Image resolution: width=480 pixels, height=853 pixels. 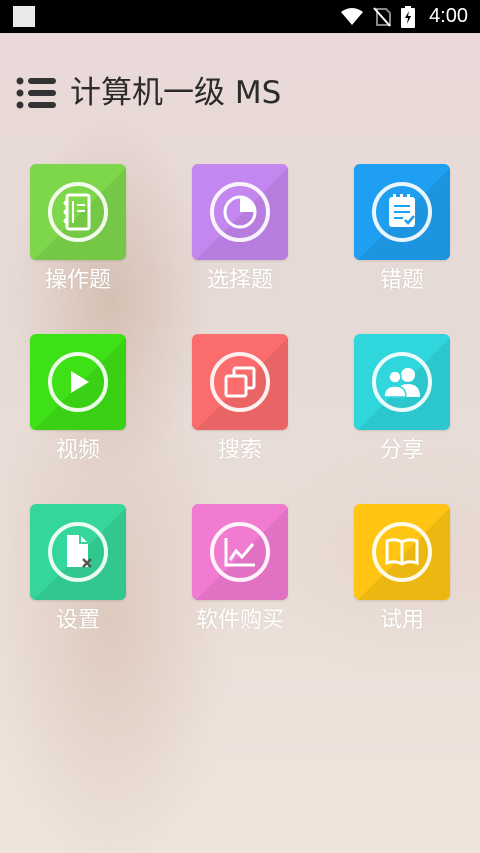 What do you see at coordinates (401, 280) in the screenshot?
I see `tile-label: 错题` at bounding box center [401, 280].